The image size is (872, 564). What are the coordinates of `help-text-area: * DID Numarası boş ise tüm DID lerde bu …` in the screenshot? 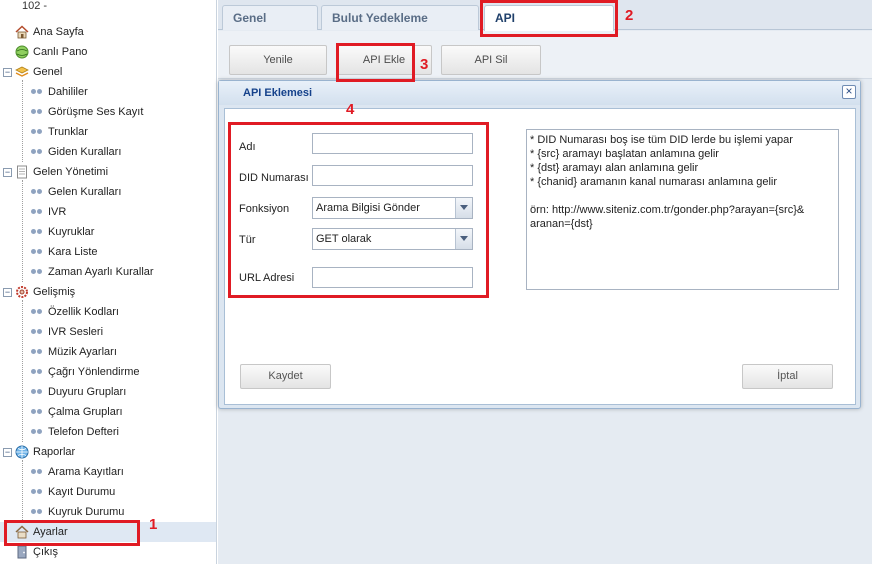 It's located at (682, 209).